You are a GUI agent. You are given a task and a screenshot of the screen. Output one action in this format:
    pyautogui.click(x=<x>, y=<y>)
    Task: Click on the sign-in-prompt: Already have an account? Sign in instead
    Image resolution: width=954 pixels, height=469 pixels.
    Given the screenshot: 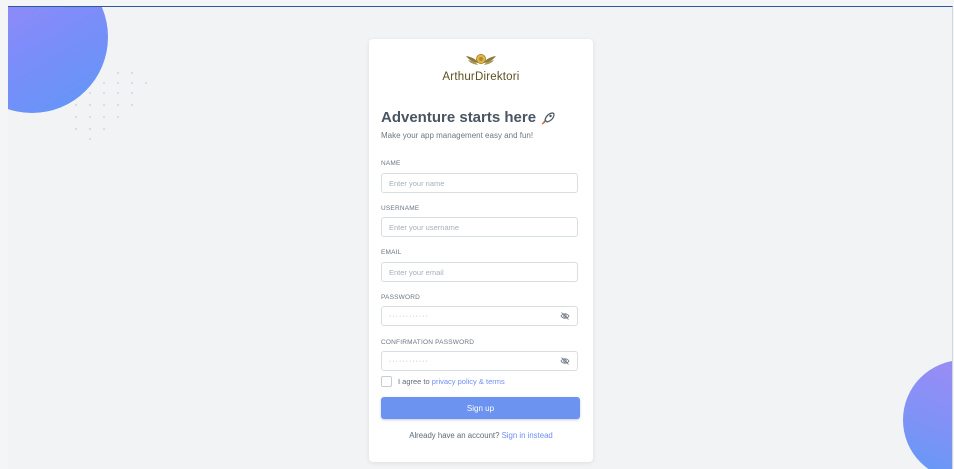 What is the action you would take?
    pyautogui.click(x=481, y=435)
    